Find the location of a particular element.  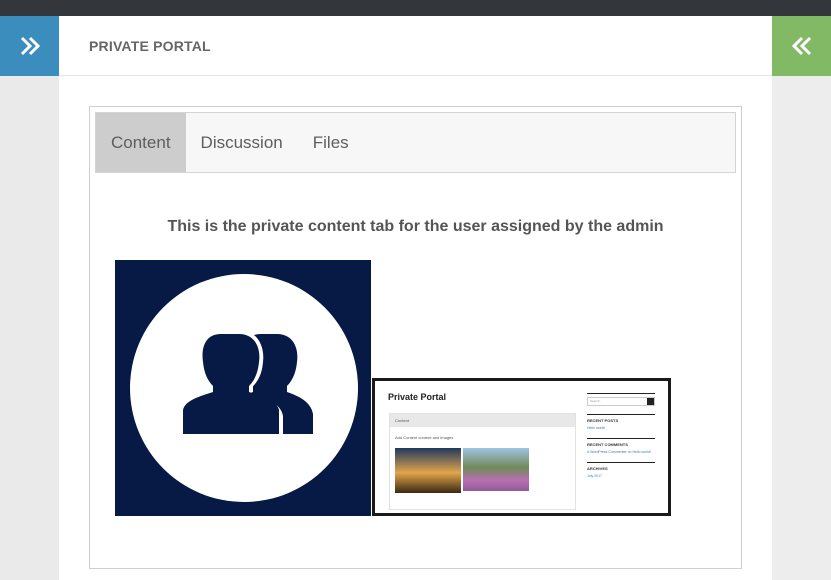

user-group-image is located at coordinates (243, 388).